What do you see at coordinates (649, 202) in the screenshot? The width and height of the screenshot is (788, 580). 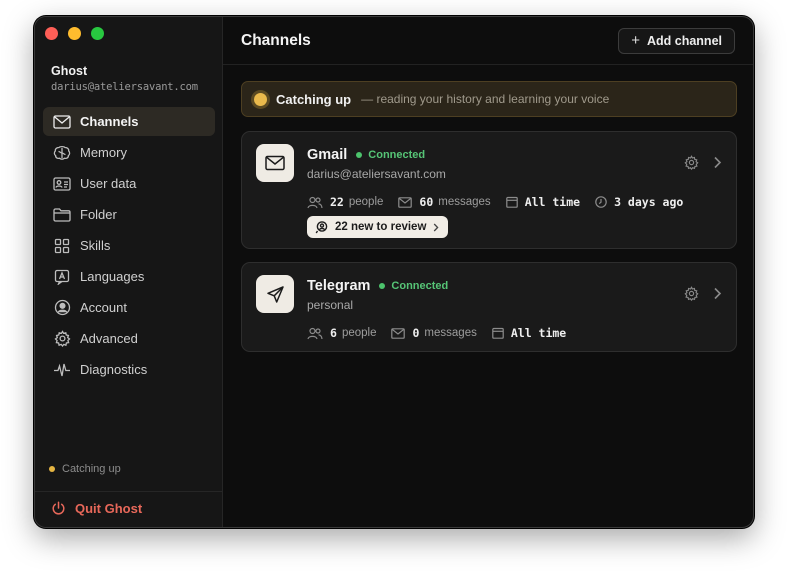 I see `last-sync: 3 days ago` at bounding box center [649, 202].